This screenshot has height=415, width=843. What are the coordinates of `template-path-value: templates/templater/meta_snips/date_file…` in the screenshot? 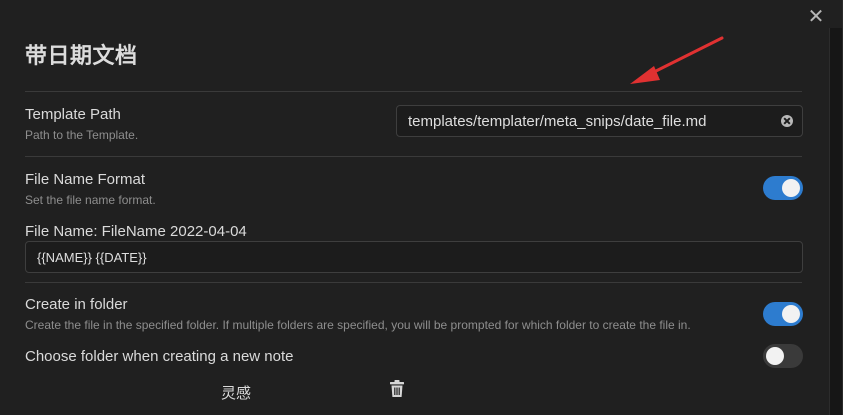 It's located at (557, 121).